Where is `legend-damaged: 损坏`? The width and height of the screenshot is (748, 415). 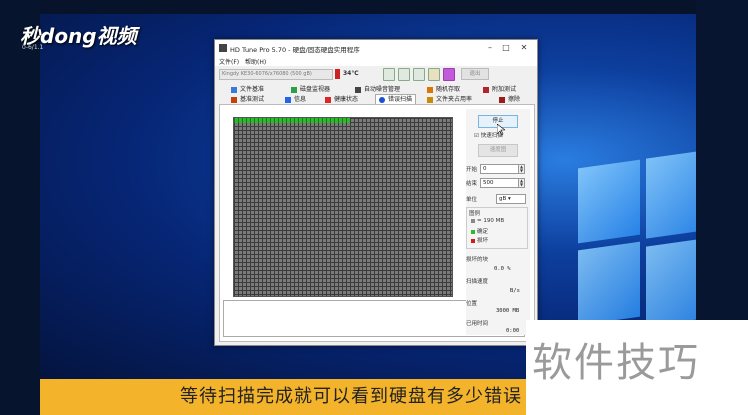
legend-damaged: 损坏 is located at coordinates (479, 240).